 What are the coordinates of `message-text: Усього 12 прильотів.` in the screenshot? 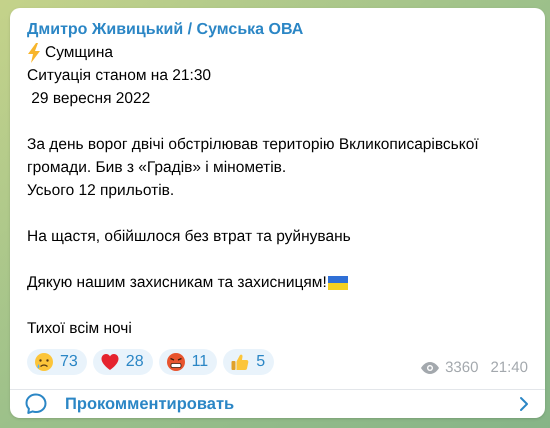 It's located at (100, 191).